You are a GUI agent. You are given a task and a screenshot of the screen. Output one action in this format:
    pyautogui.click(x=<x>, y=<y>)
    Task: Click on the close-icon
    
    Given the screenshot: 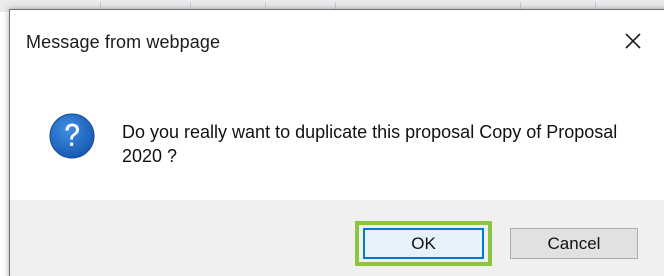 What is the action you would take?
    pyautogui.click(x=633, y=41)
    